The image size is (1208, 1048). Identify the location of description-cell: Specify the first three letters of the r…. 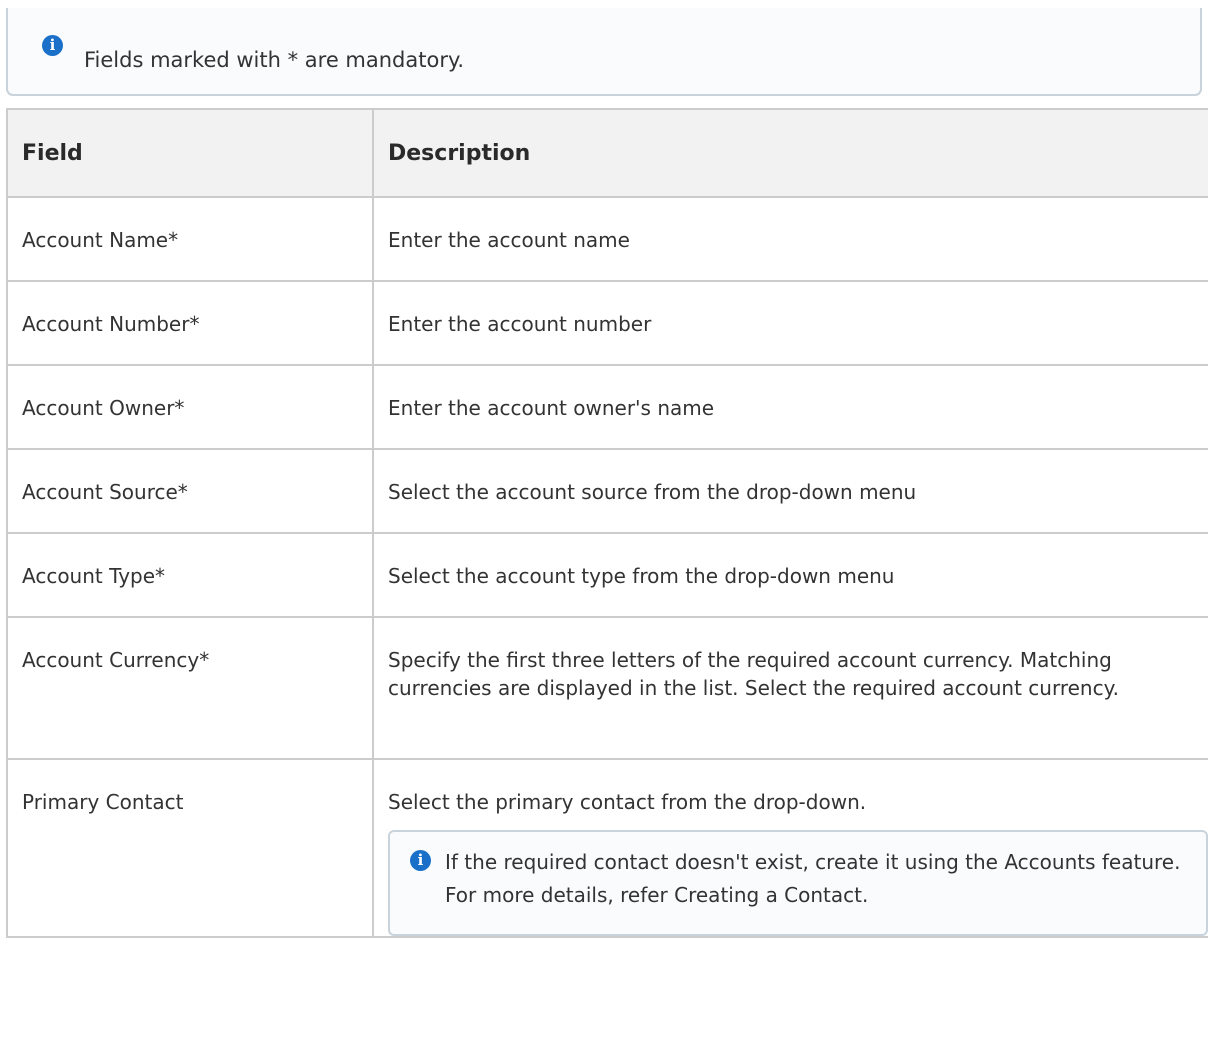
(790, 688).